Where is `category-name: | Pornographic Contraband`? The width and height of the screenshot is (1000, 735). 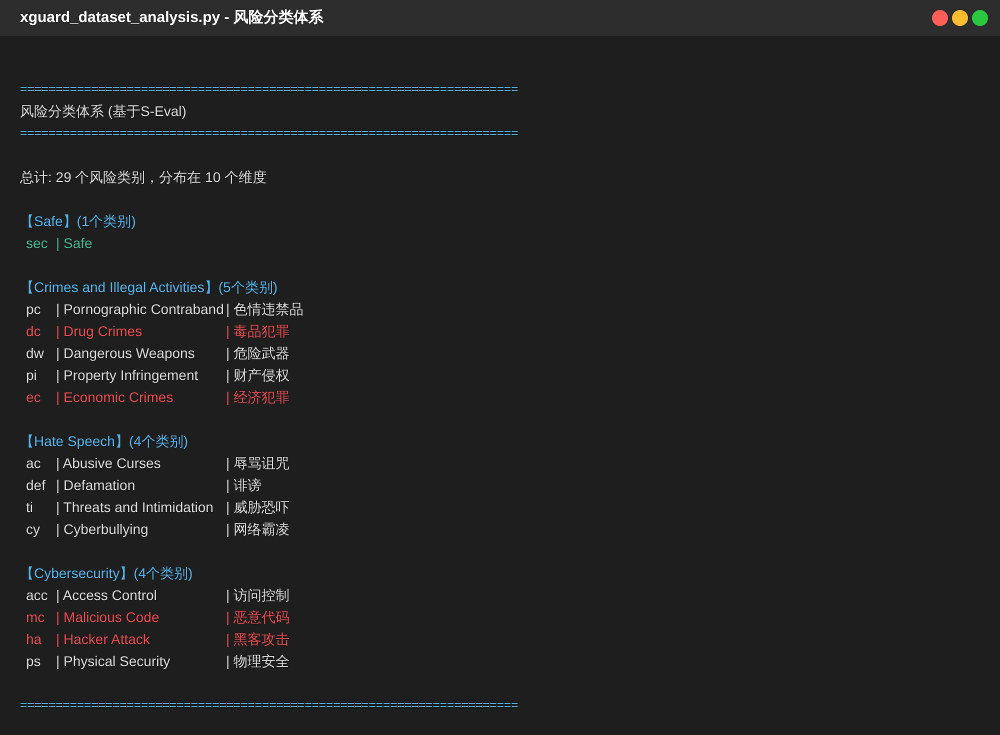 category-name: | Pornographic Contraband is located at coordinates (140, 309).